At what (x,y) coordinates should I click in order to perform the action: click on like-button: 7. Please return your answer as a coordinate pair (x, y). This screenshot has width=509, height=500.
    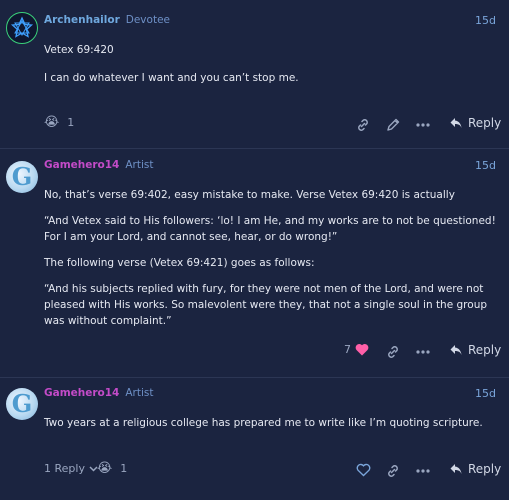
    Looking at the image, I should click on (356, 349).